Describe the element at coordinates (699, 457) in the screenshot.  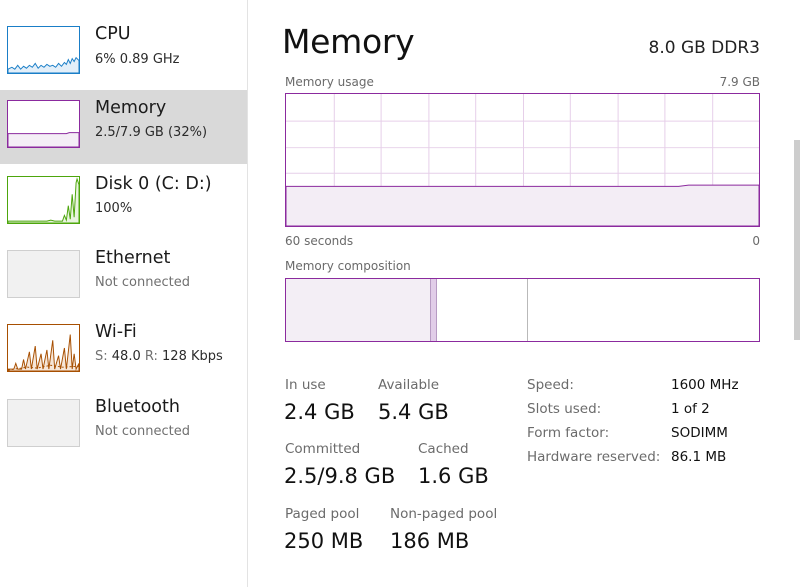
I see `hardware-reserved-value: 86.1 MB` at that location.